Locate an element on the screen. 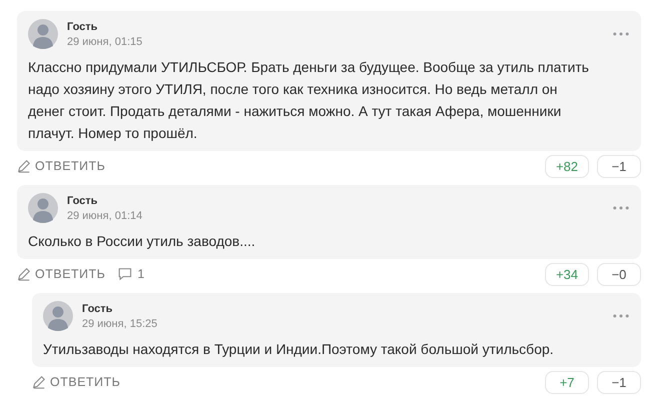 This screenshot has height=413, width=656. reply-count: 1 is located at coordinates (141, 274).